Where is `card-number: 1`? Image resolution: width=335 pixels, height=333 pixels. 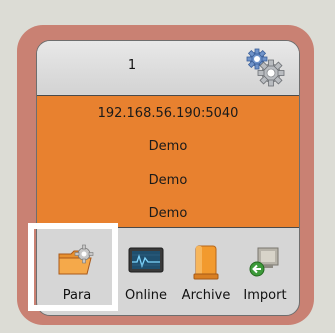 card-number: 1 is located at coordinates (132, 65).